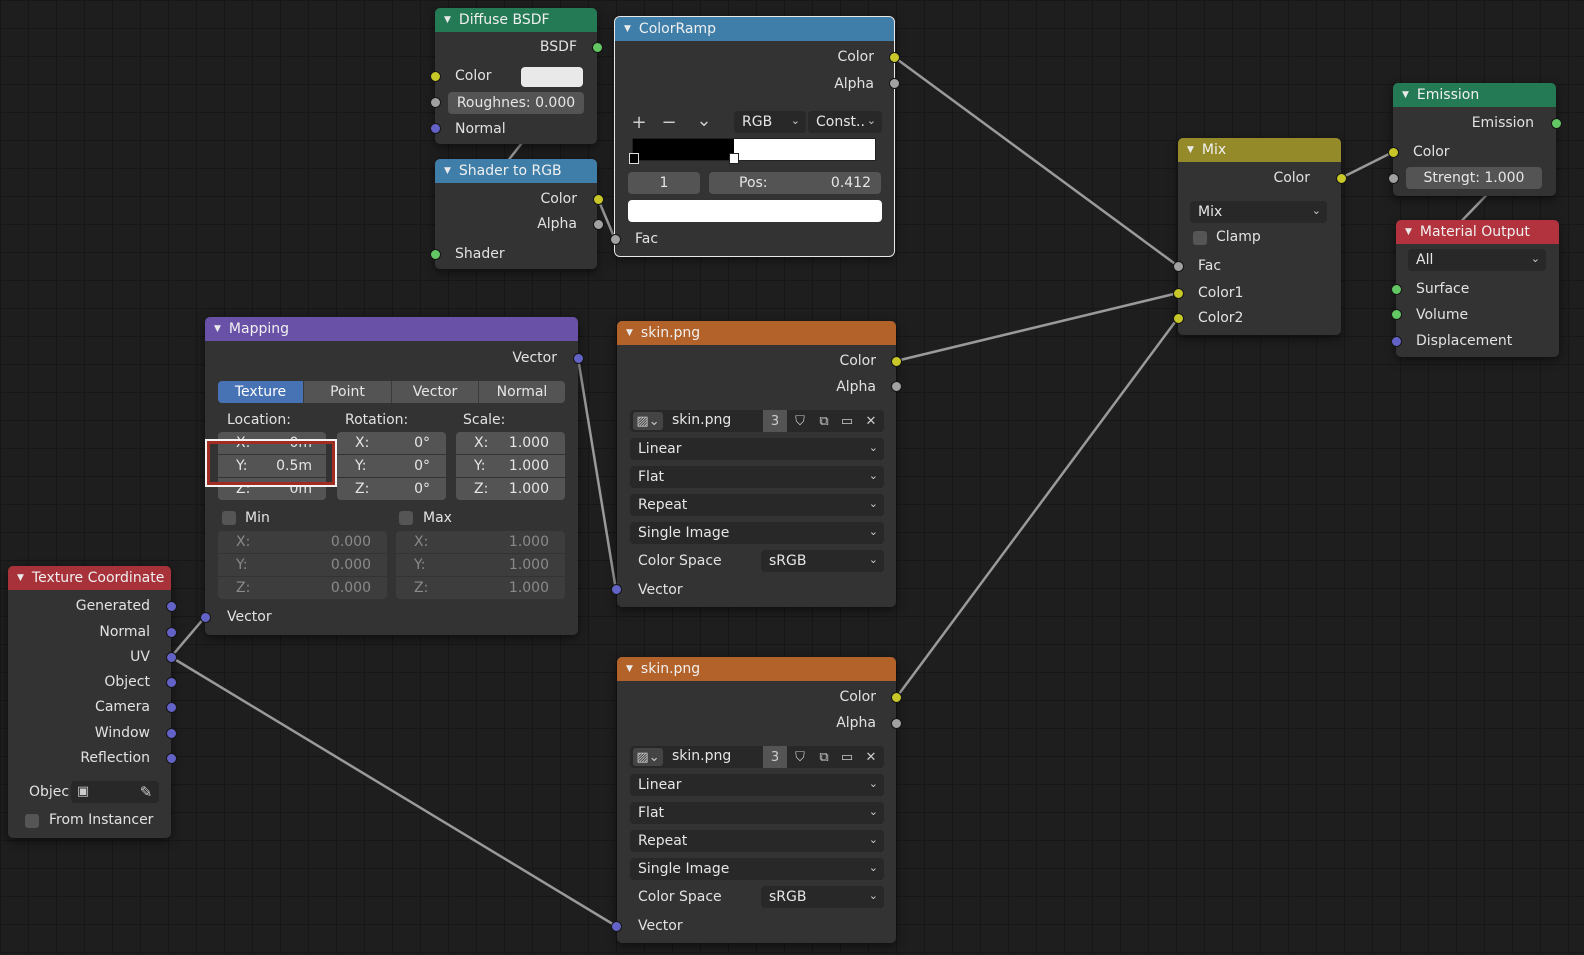 The width and height of the screenshot is (1584, 955). What do you see at coordinates (435, 128) in the screenshot?
I see `diffuse-normal-input-socket` at bounding box center [435, 128].